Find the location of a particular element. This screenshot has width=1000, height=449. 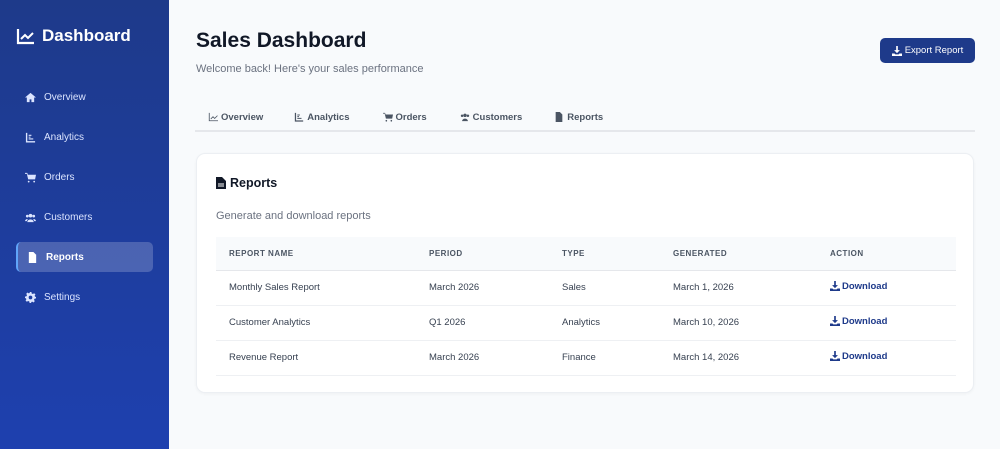

gear-icon is located at coordinates (30, 297).